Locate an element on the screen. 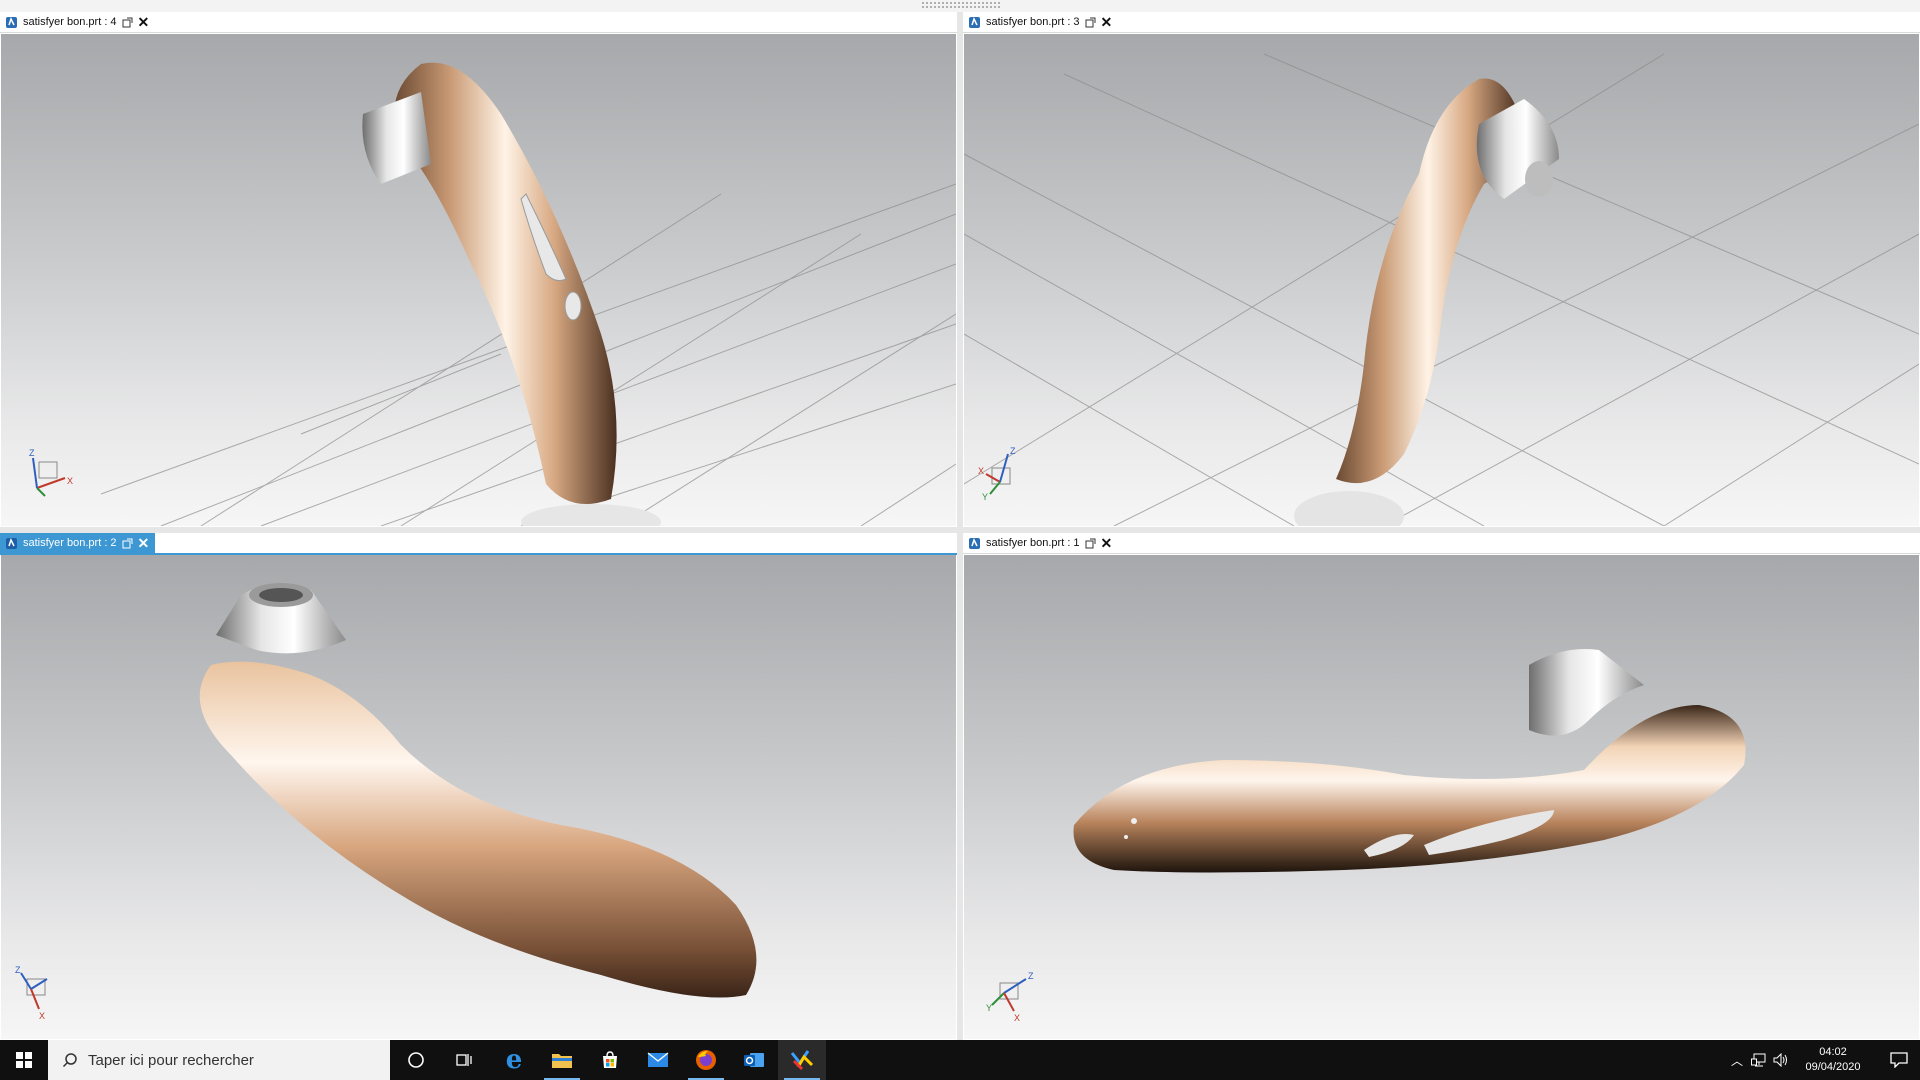 This screenshot has height=1080, width=1920. viewport-tabbar: satisfyer bon.prt : 4 ✕ is located at coordinates (478, 22).